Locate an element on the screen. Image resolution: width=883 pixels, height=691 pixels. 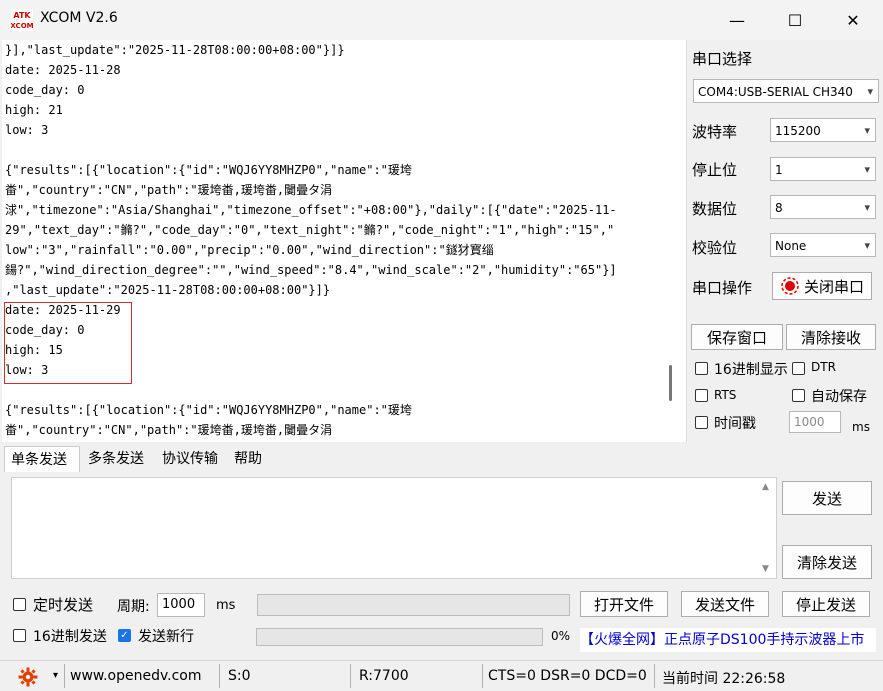
clear-receive-button: 清除接收 is located at coordinates (831, 337).